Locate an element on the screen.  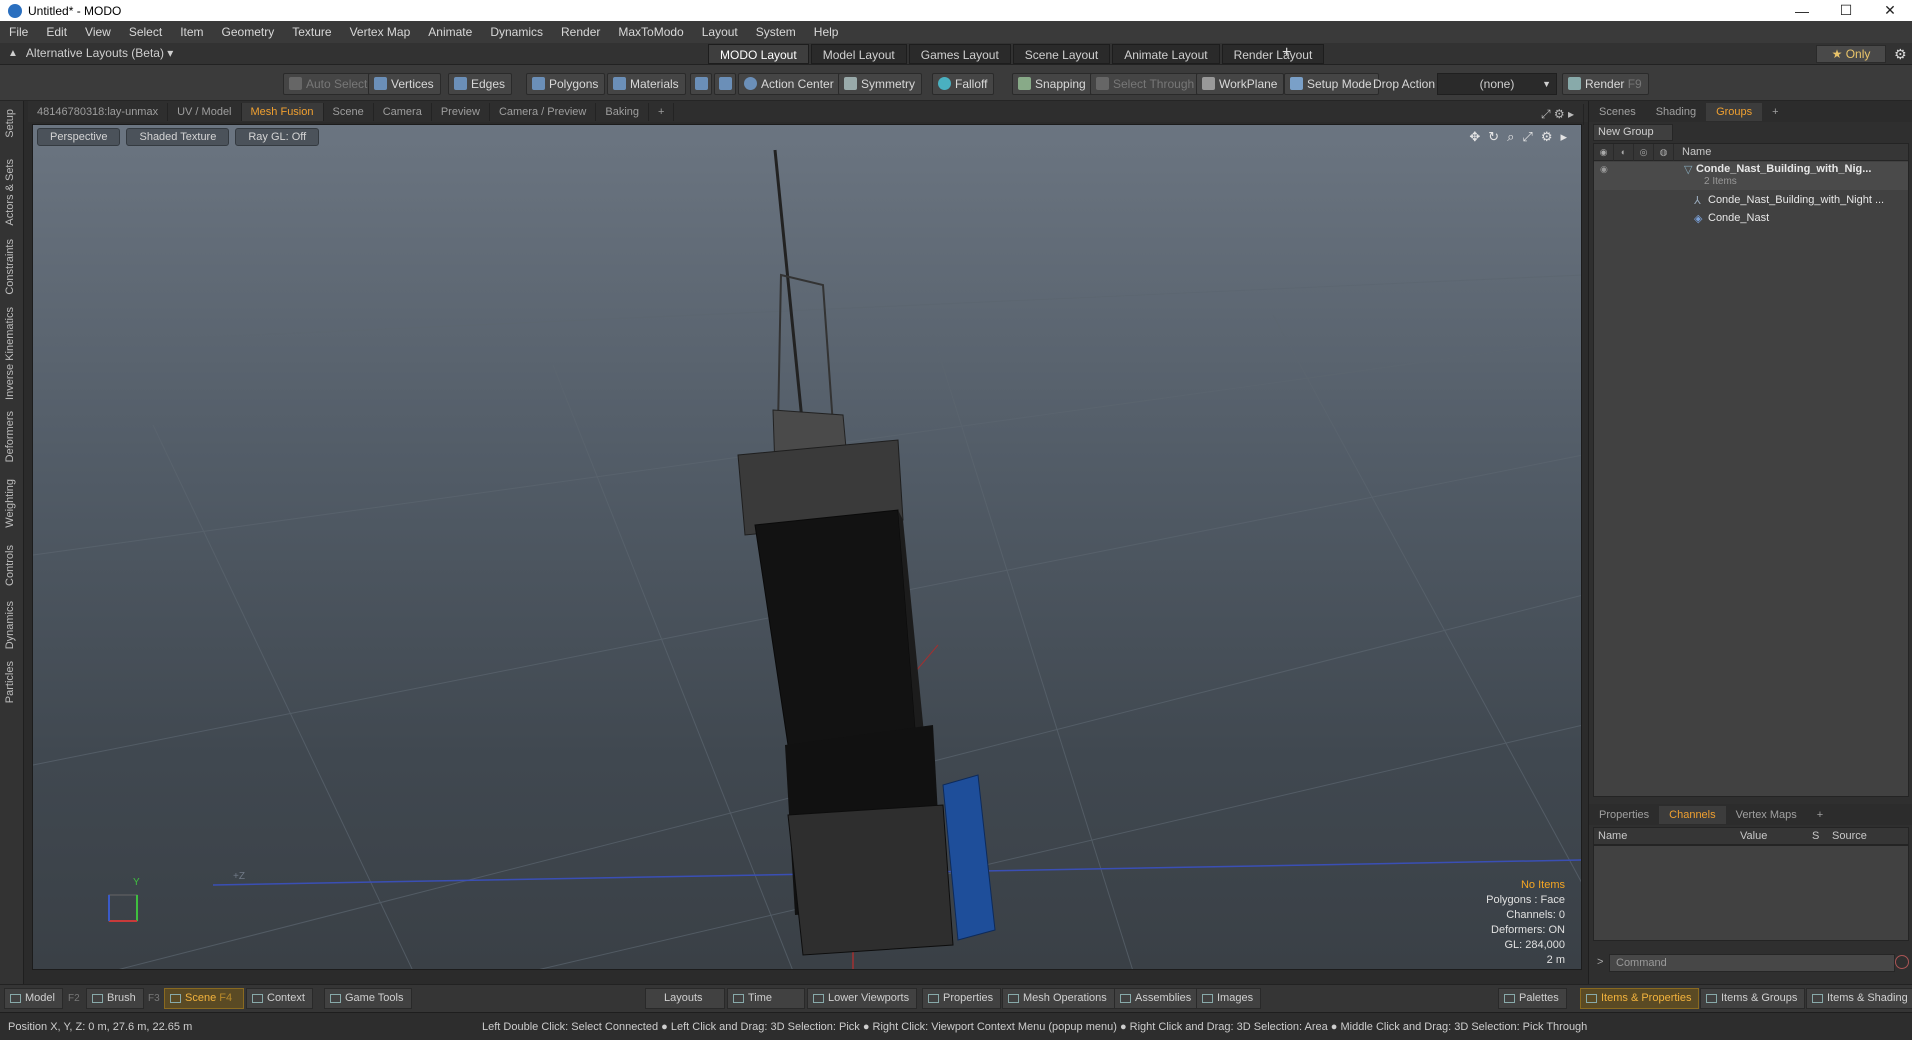
side-tab-inverse-kinematics: Inverse Kinematics is located at coordinates (10, 353).